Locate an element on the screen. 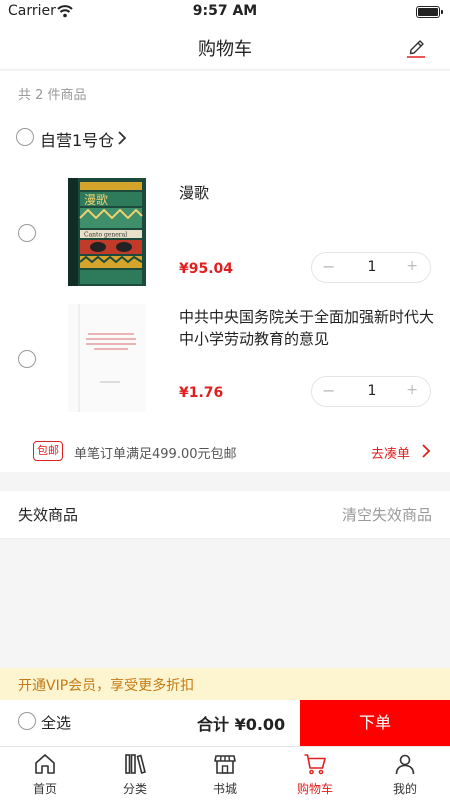  shipping-text: 单笔订单满足499.00元包邮 is located at coordinates (155, 454).